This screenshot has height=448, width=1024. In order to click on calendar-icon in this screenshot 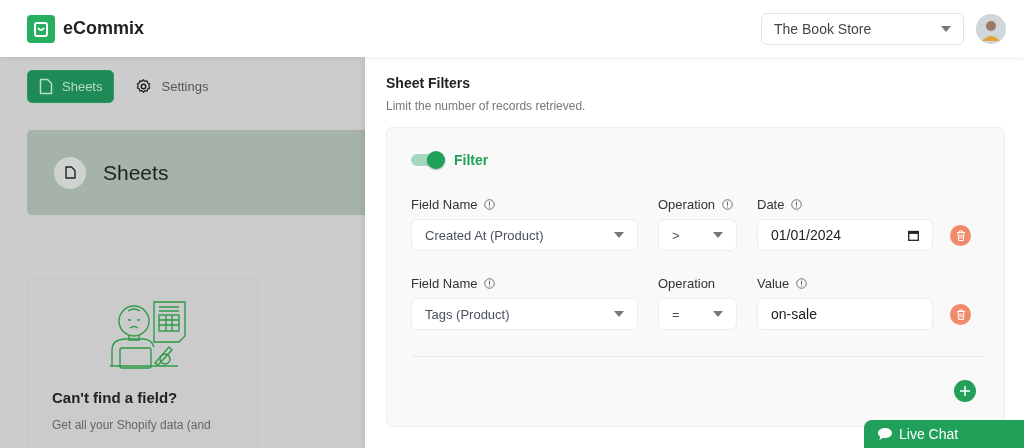, I will do `click(913, 235)`.